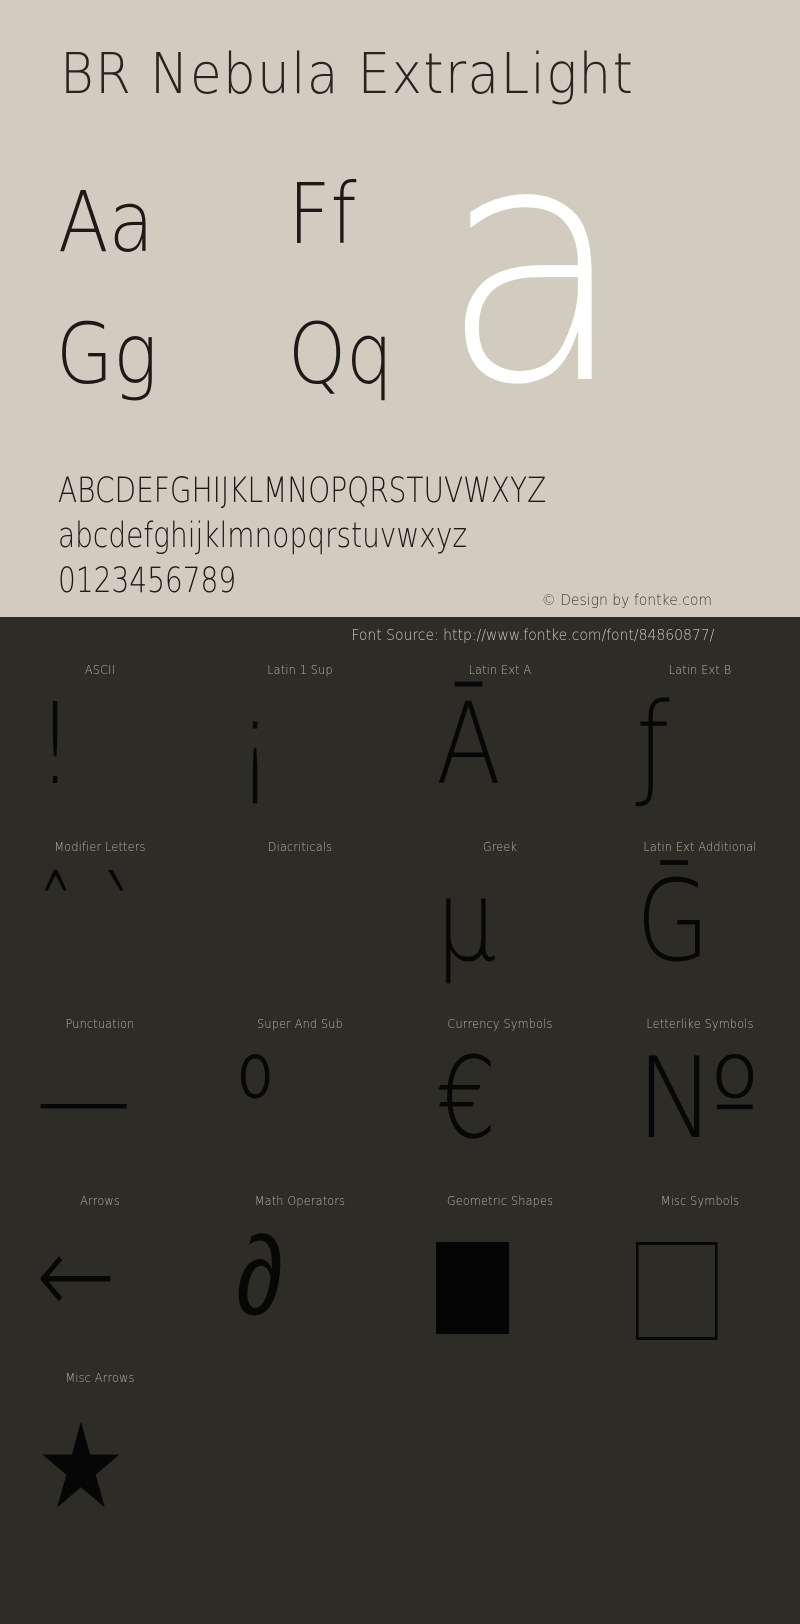 The image size is (800, 1624). Describe the element at coordinates (300, 1266) in the screenshot. I see `unicode-block-cell: Math Operators ∂` at that location.